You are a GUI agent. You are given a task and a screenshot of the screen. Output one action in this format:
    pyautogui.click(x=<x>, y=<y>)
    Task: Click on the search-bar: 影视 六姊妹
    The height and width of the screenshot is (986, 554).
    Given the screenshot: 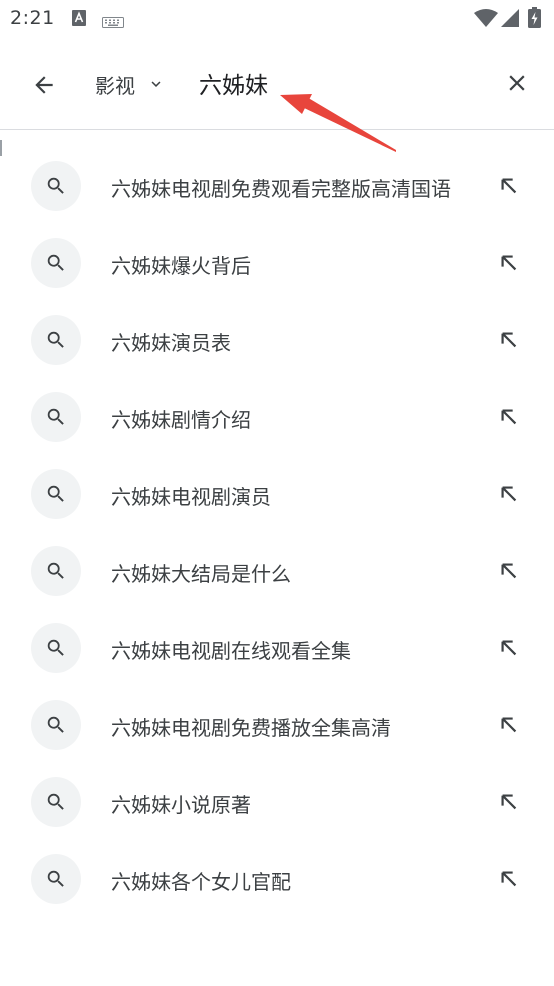 What is the action you would take?
    pyautogui.click(x=277, y=85)
    